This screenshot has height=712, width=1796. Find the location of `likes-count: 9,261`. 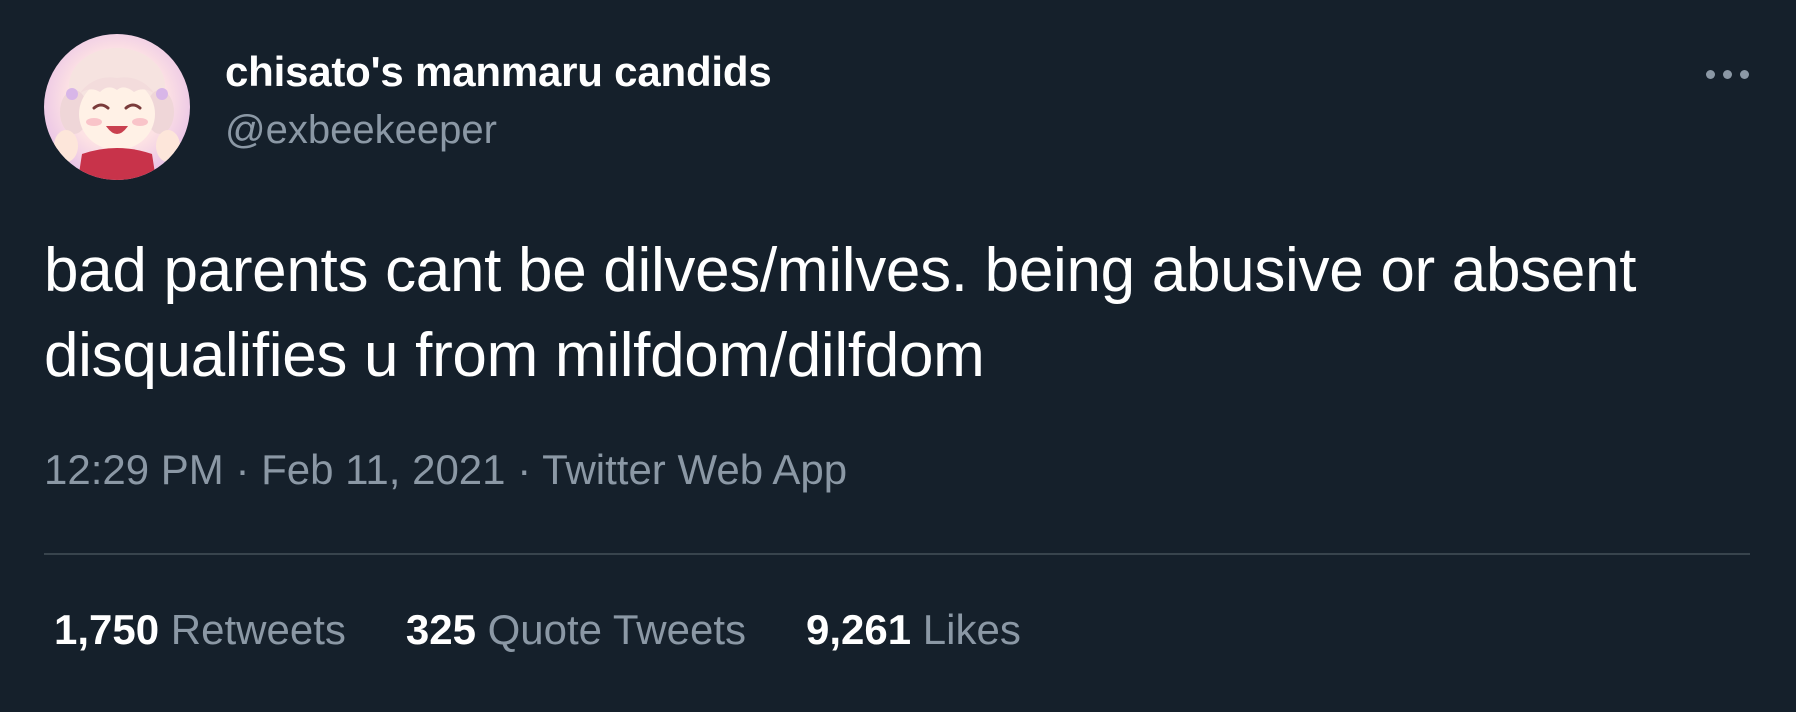

likes-count: 9,261 is located at coordinates (859, 629).